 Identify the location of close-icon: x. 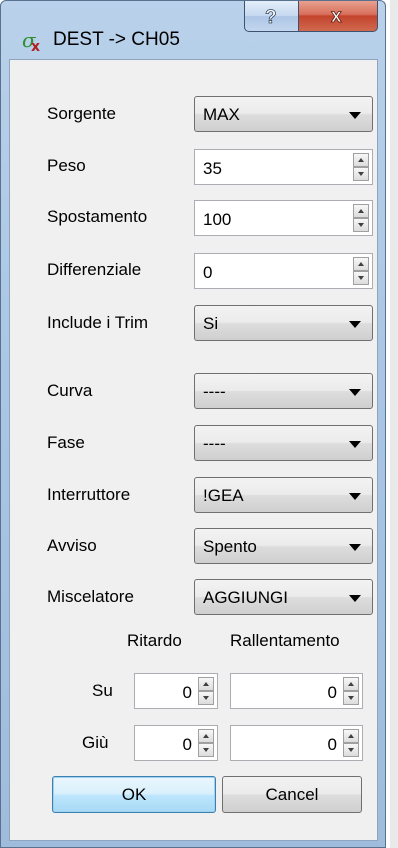
(337, 16).